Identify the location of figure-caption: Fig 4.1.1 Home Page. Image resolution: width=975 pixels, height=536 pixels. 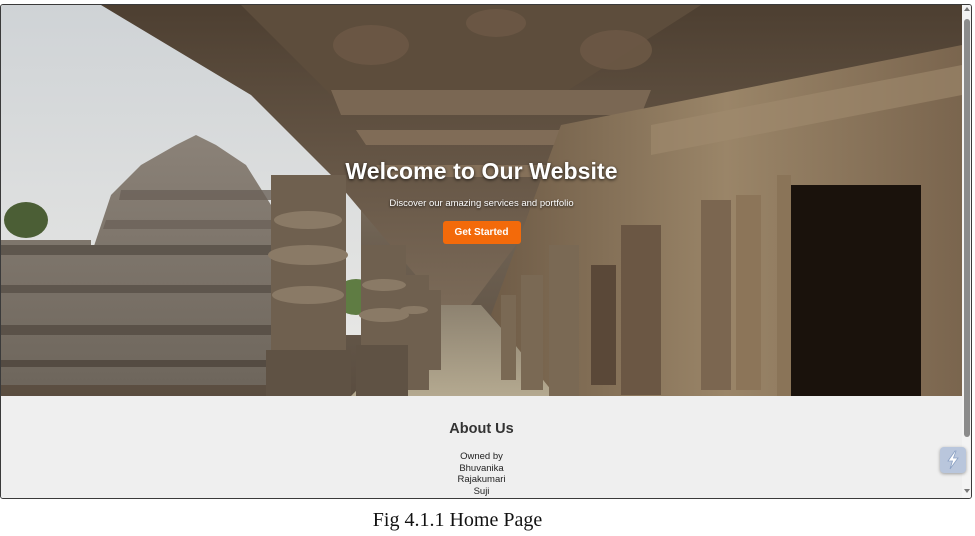
(457, 520).